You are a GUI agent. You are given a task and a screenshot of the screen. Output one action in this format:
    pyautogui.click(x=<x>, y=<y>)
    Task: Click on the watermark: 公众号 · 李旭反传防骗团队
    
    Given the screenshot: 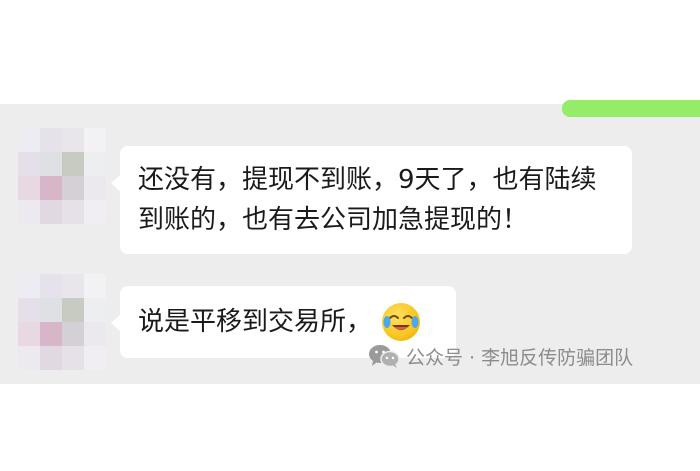 What is the action you would take?
    pyautogui.click(x=500, y=356)
    